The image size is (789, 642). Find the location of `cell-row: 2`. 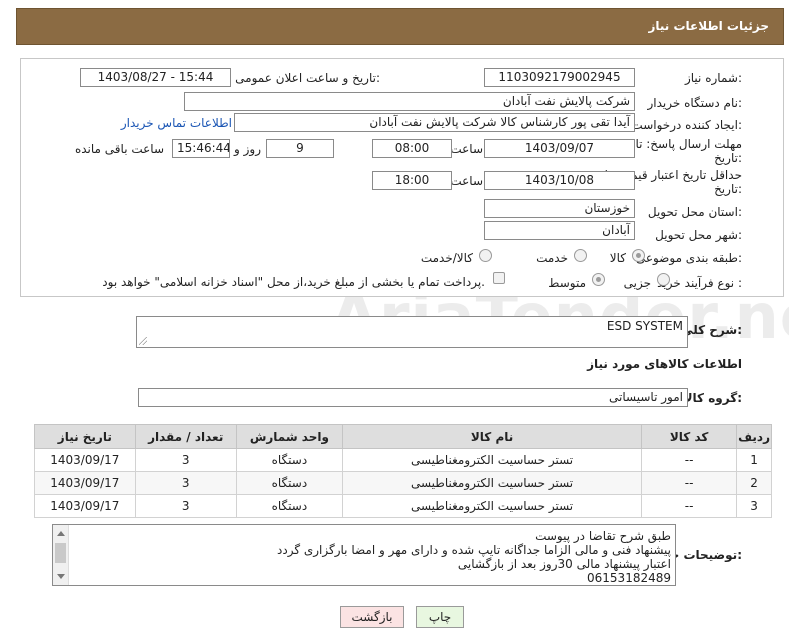

cell-row: 2 is located at coordinates (754, 483).